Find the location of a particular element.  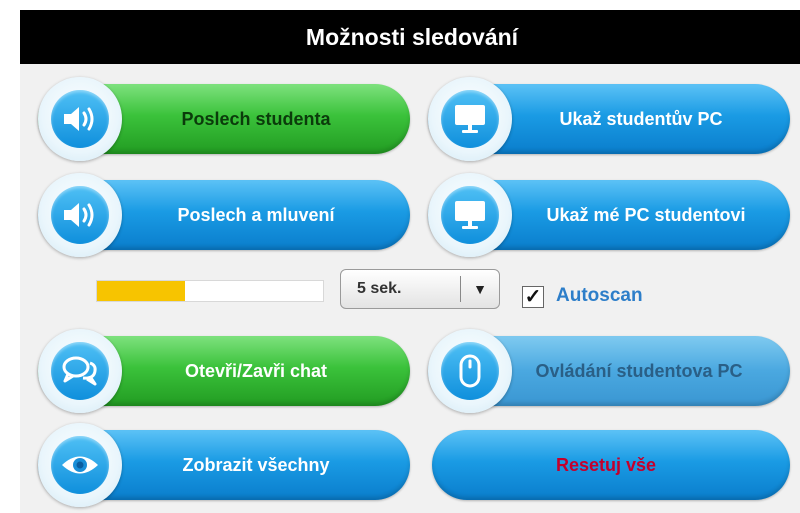

panel-title-text: Možnosti sledování is located at coordinates (412, 36).